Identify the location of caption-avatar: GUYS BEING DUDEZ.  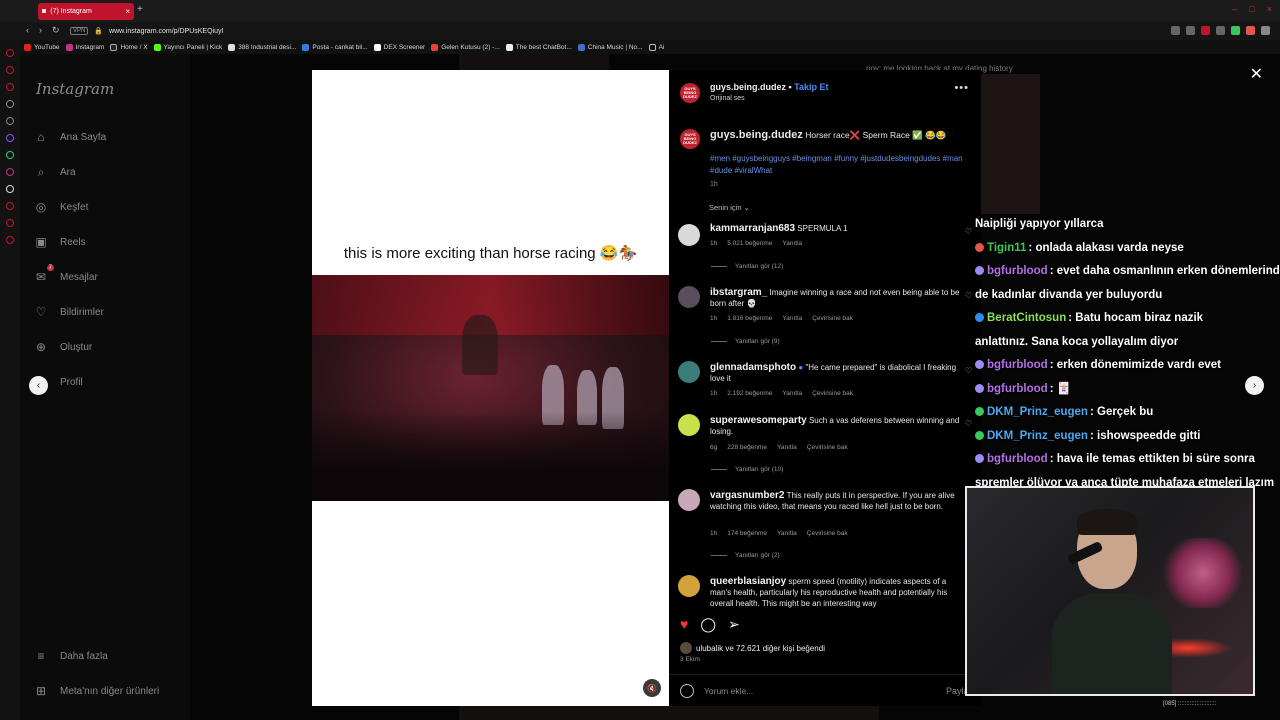
(690, 139).